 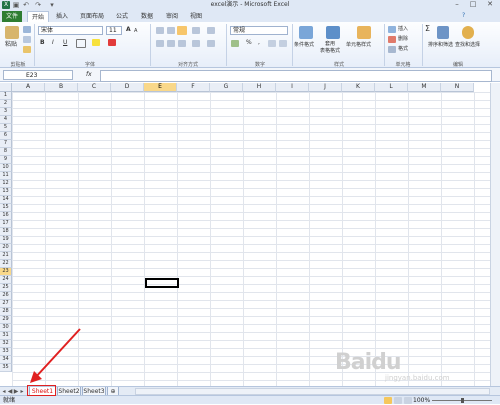 I want to click on insert-cells-button: 插入, so click(x=403, y=29).